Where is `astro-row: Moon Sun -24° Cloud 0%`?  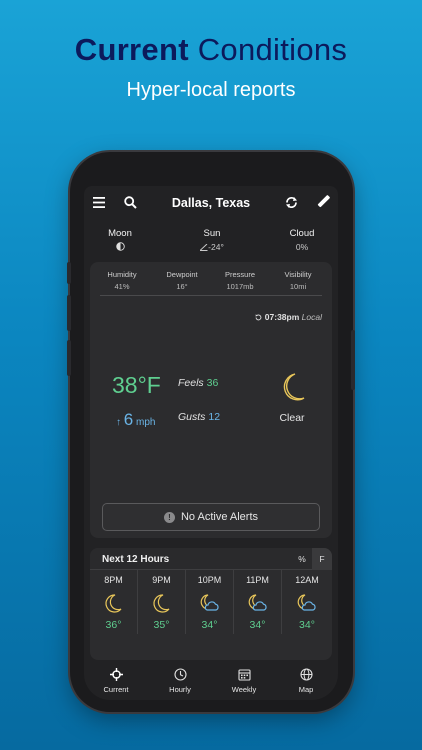
astro-row: Moon Sun -24° Cloud 0% is located at coordinates (211, 243).